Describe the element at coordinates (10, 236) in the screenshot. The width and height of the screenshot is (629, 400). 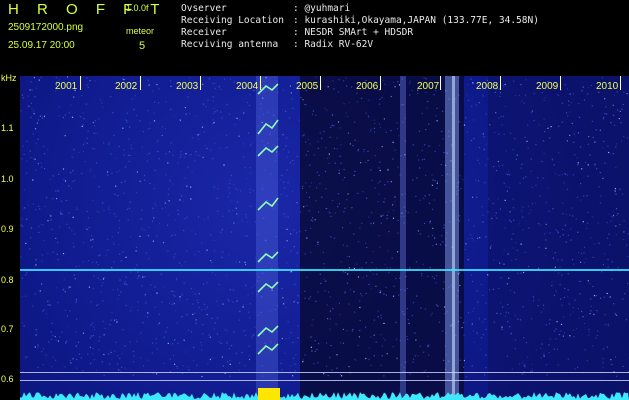
I see `frequency-axis: kHz 1.1 1.0 0.9 0.8 0.7 0.6` at that location.